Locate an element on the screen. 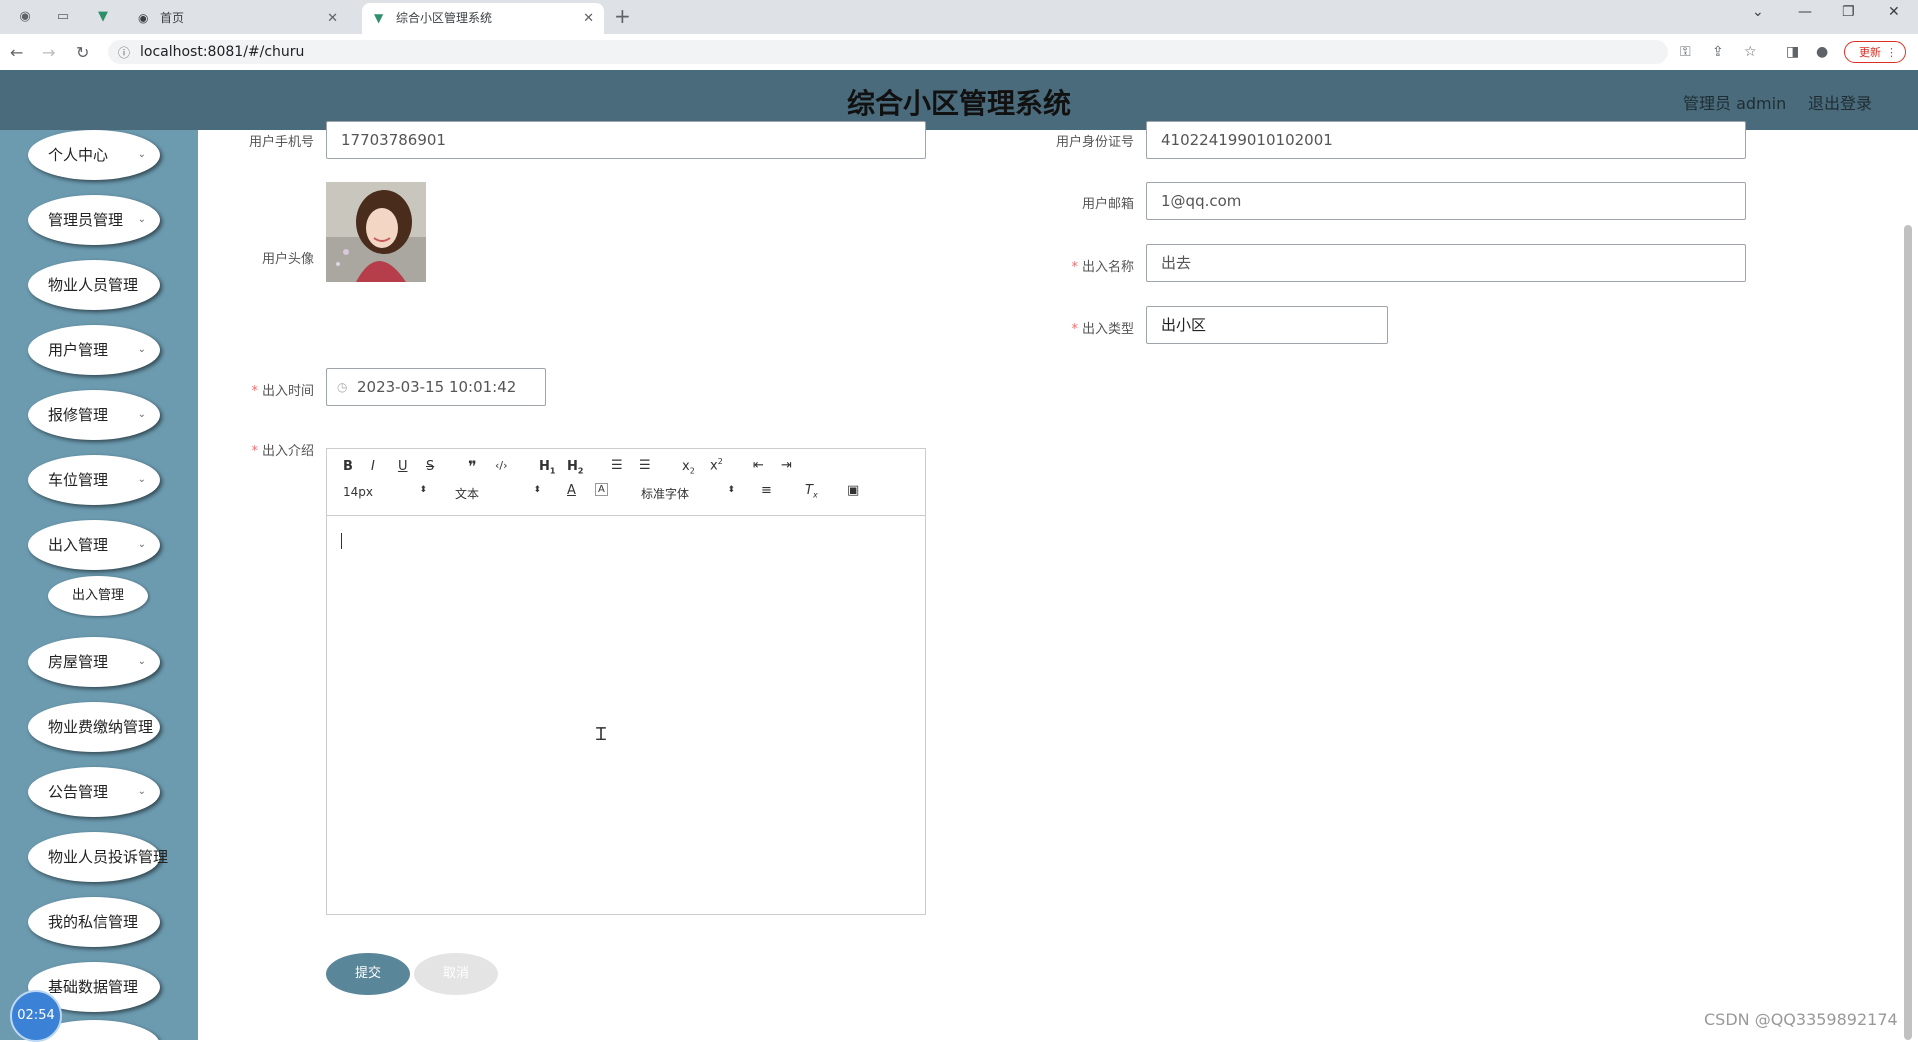 The height and width of the screenshot is (1042, 1918). subscript-icon: x2 is located at coordinates (688, 467).